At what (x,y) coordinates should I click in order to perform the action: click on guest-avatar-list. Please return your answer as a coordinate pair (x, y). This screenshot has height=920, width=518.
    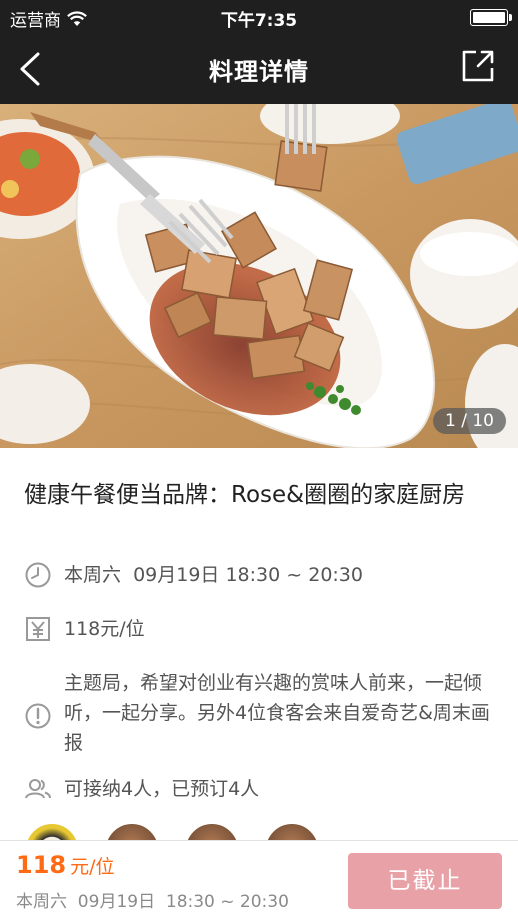
    Looking at the image, I should click on (172, 831).